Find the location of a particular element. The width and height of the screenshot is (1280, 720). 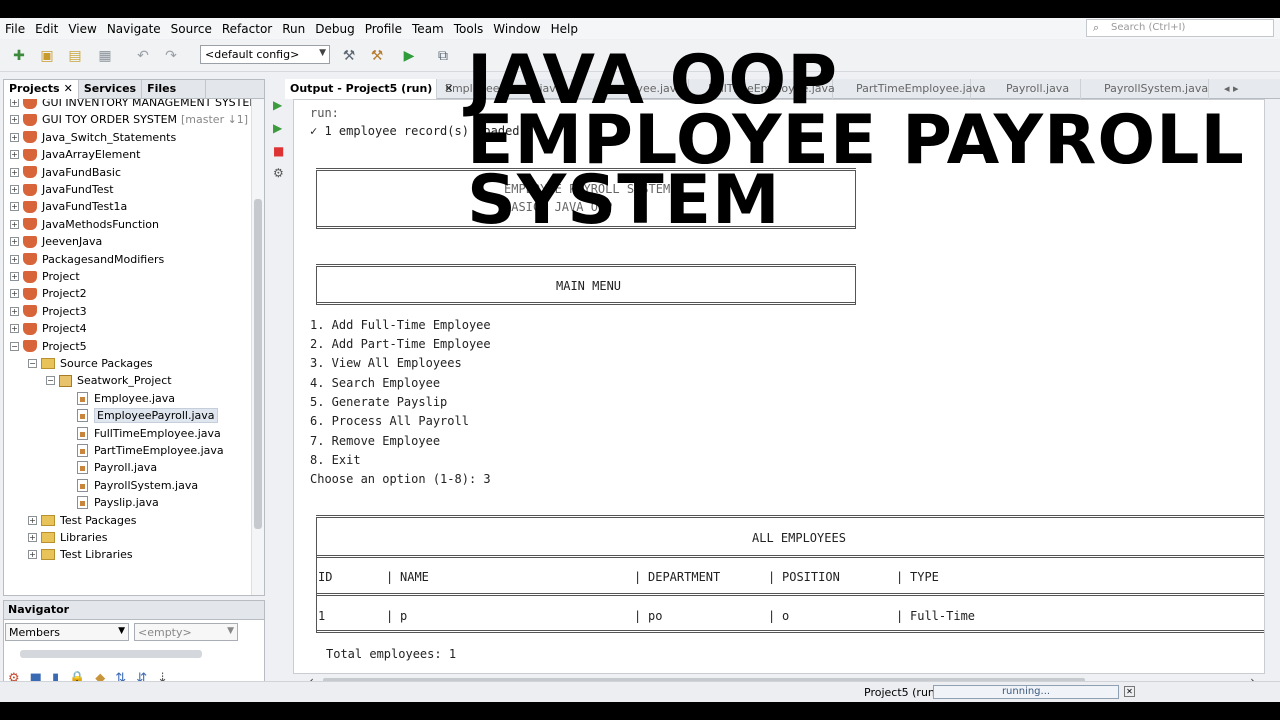

close-icon: ✕ is located at coordinates (68, 88).